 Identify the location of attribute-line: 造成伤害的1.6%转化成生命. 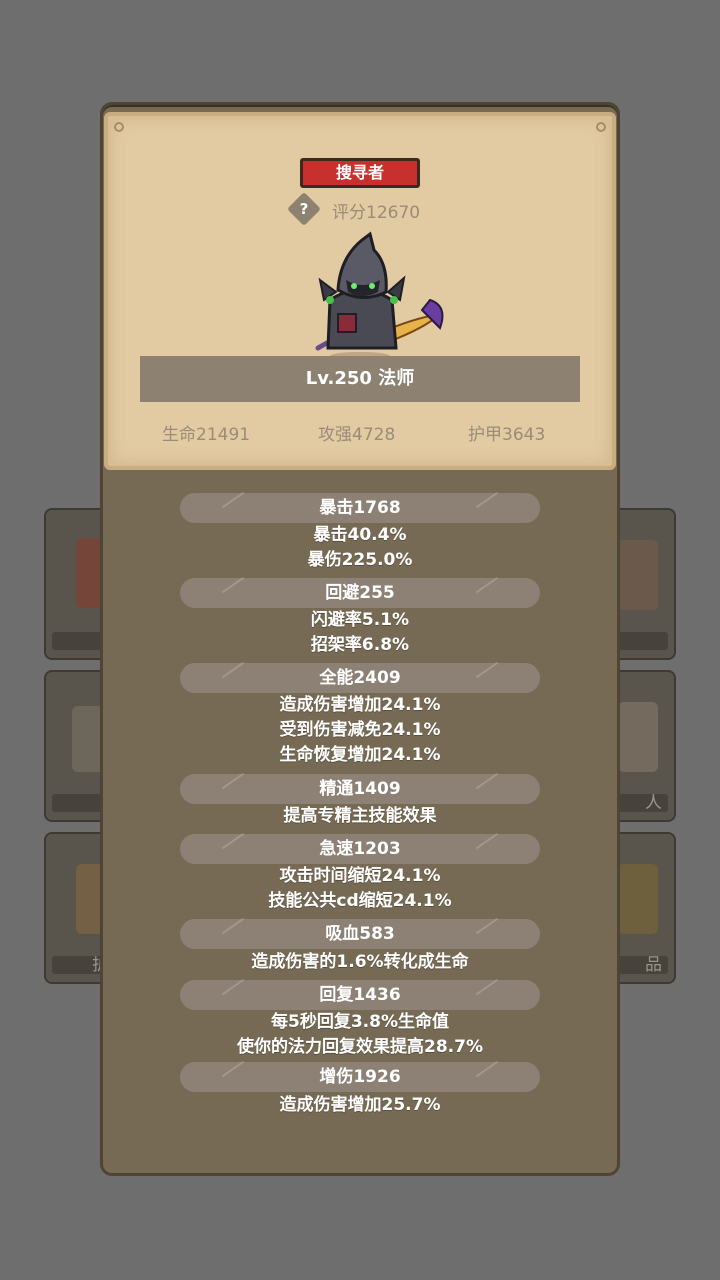
(360, 962).